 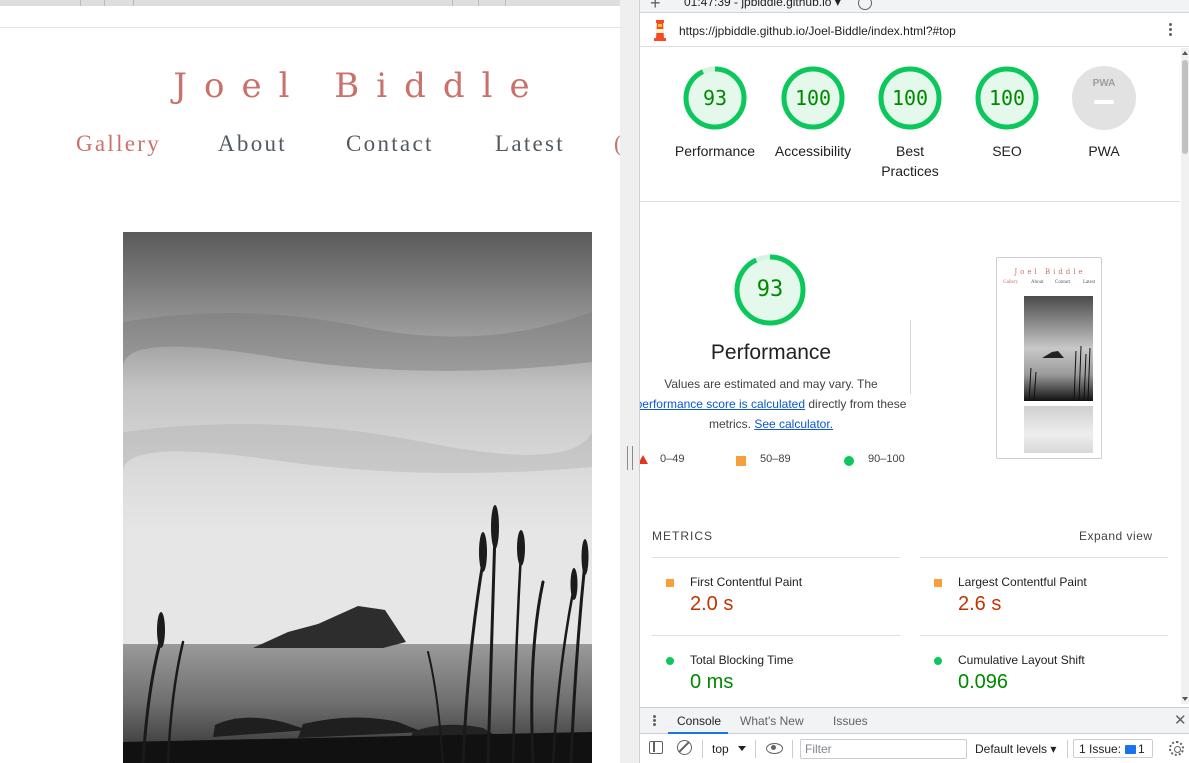 I want to click on metric-name: Total Blocking Time, so click(x=742, y=660).